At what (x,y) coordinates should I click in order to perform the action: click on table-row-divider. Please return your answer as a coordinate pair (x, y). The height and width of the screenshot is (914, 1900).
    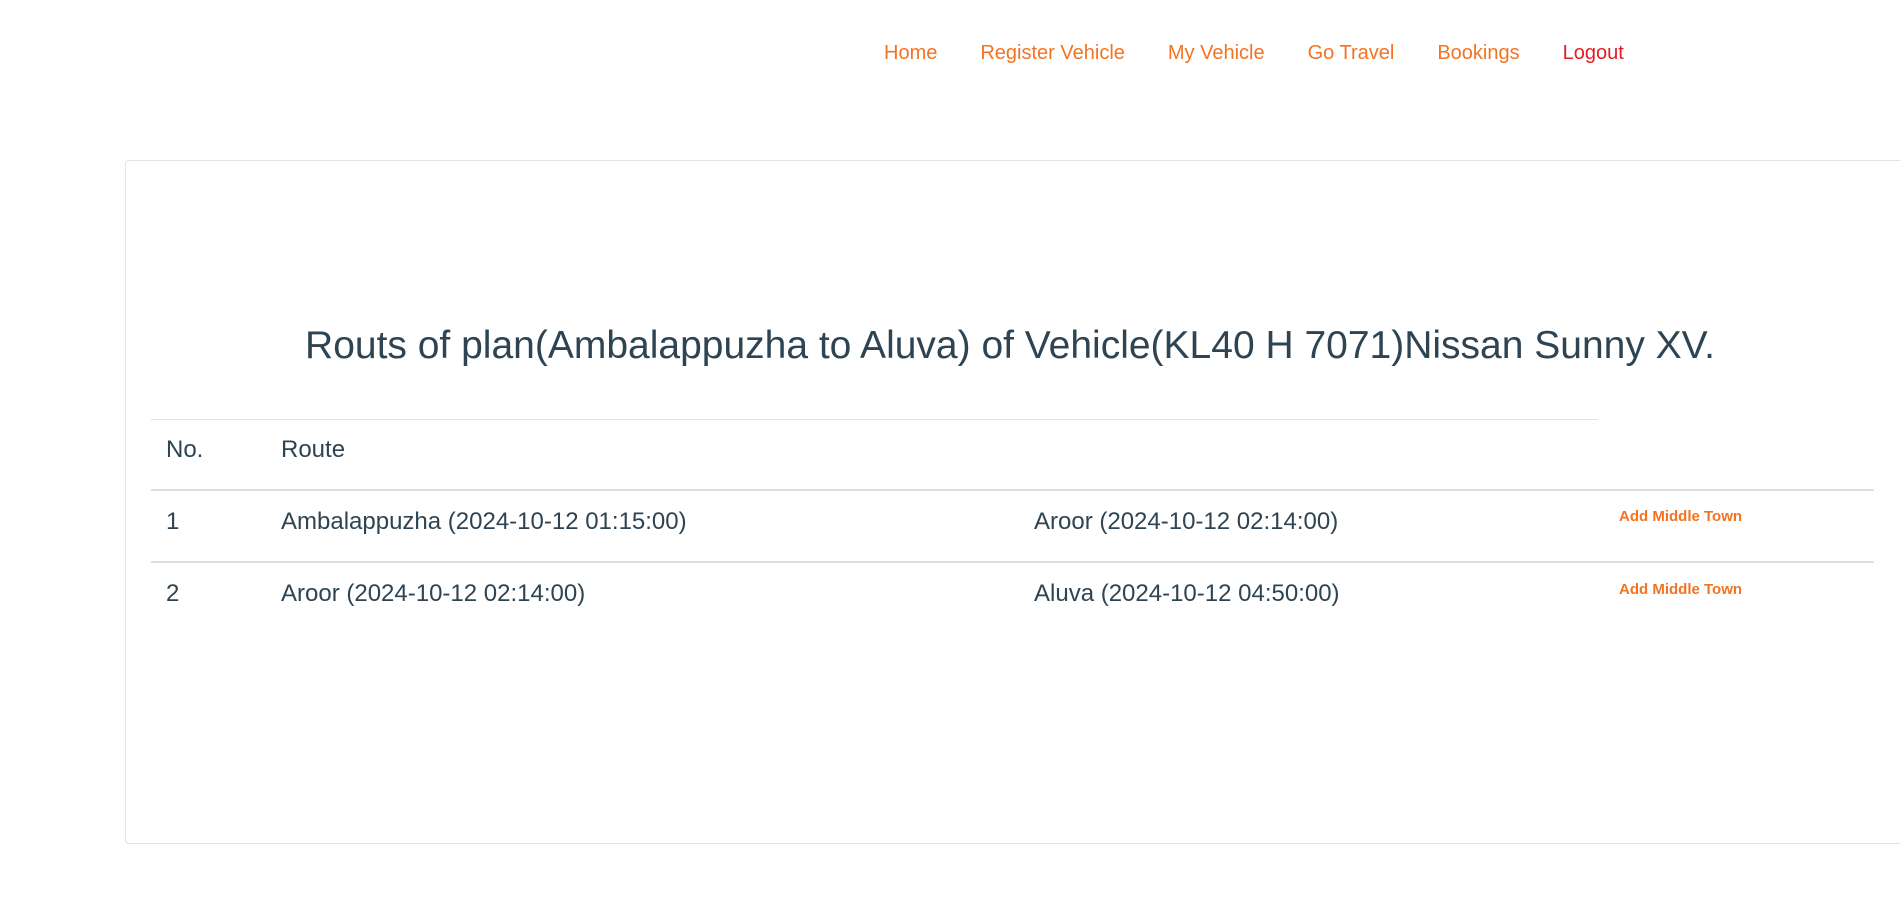
    Looking at the image, I should click on (1012, 562).